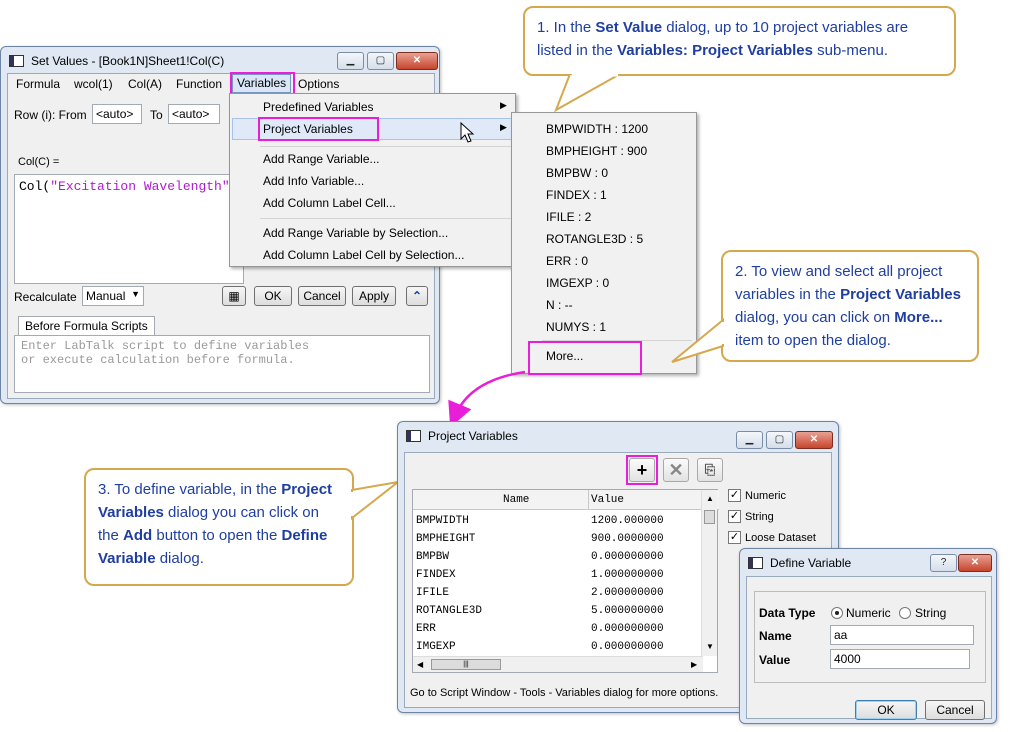 This screenshot has height=732, width=1014. Describe the element at coordinates (558, 664) in the screenshot. I see `horizontal-scrollbar: ◀ ||| ▶` at that location.